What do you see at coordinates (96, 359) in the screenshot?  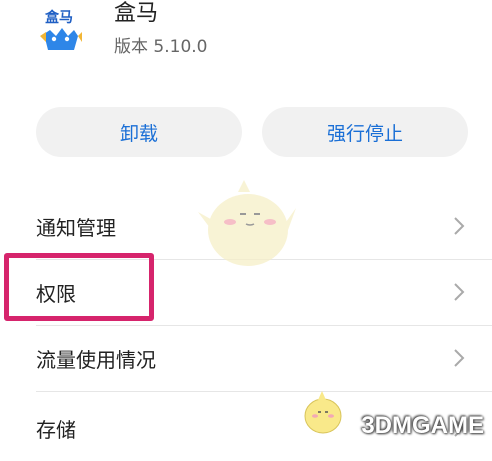 I see `row-label: 流量使用情况` at bounding box center [96, 359].